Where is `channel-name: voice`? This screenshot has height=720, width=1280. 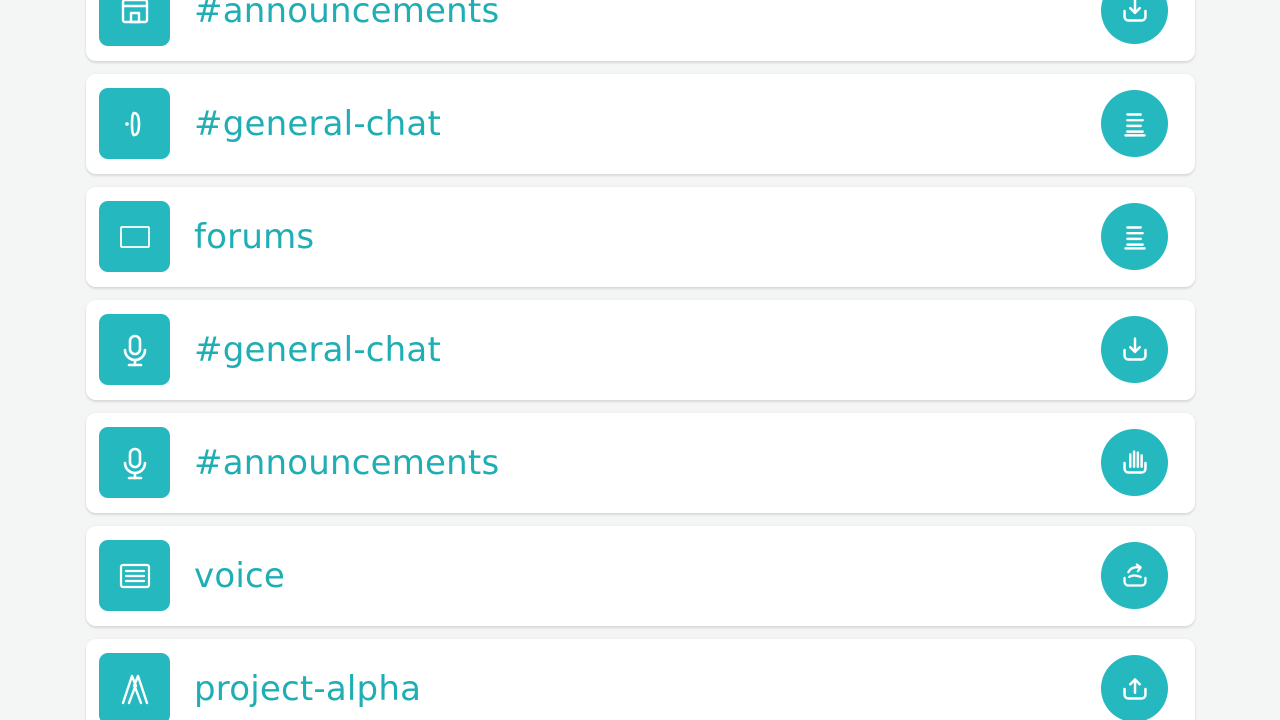
channel-name: voice is located at coordinates (239, 576).